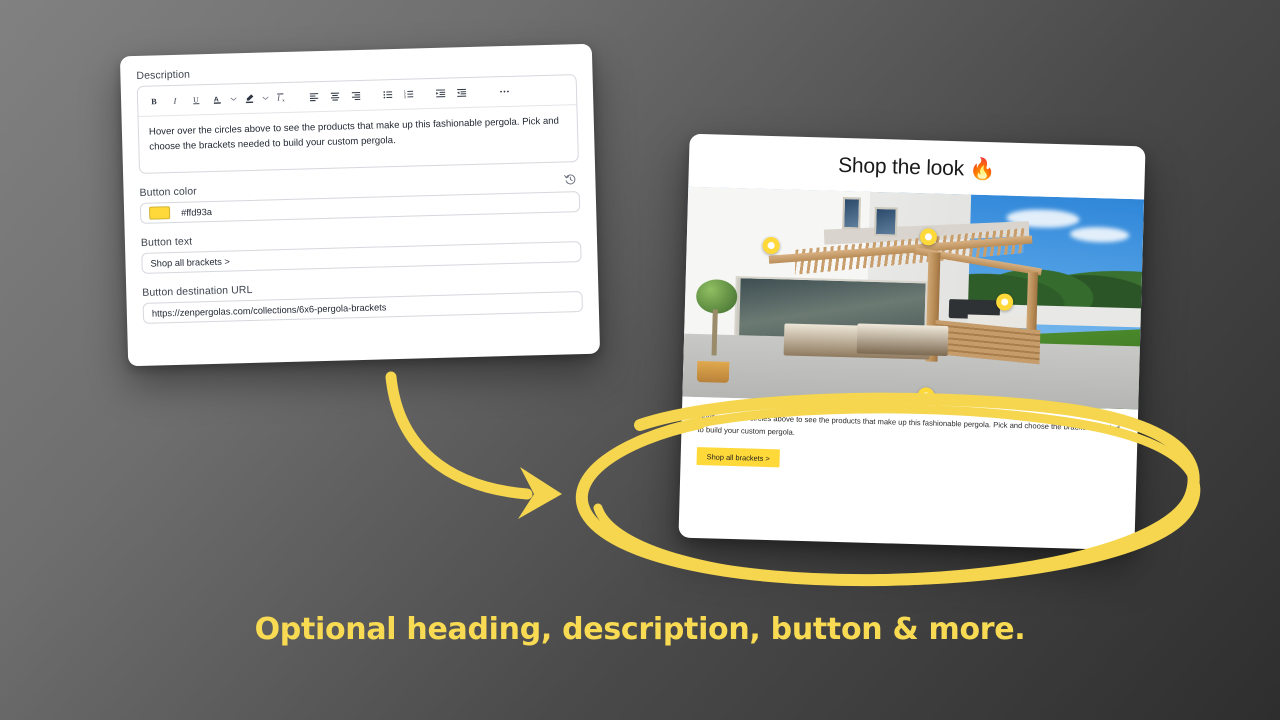 The width and height of the screenshot is (1280, 720). Describe the element at coordinates (356, 95) in the screenshot. I see `align-right-icon` at that location.